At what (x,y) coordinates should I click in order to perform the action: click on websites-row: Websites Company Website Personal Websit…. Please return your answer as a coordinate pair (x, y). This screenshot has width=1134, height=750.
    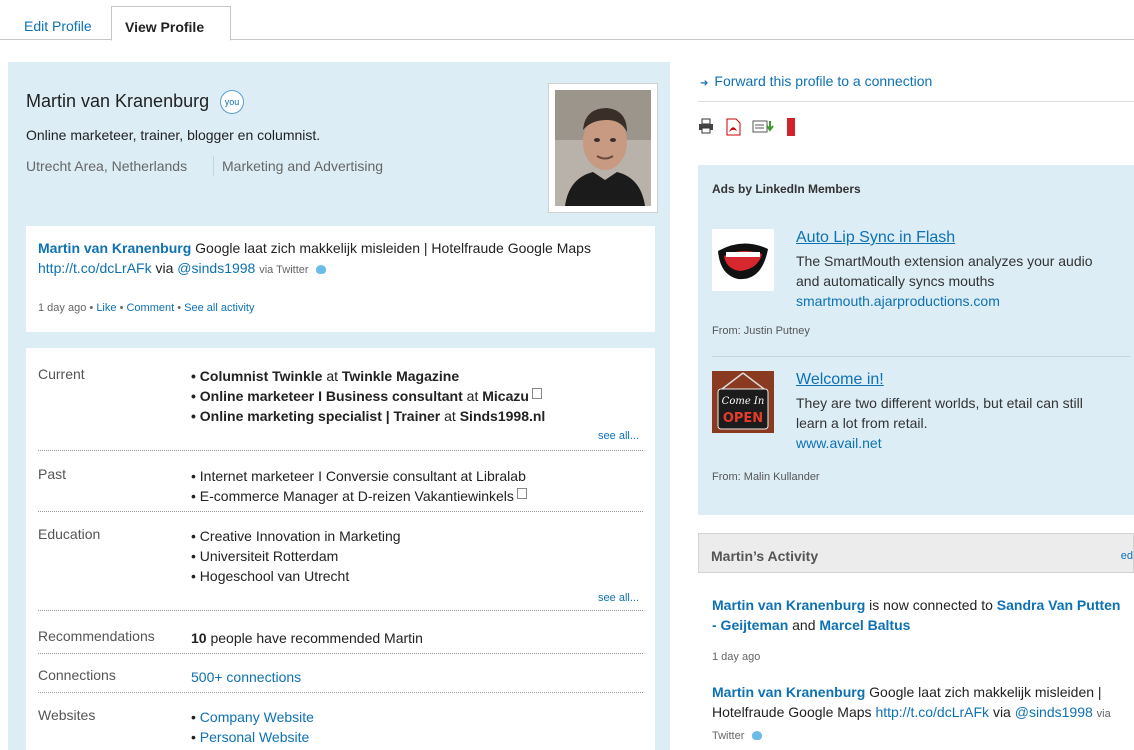
    Looking at the image, I should click on (340, 728).